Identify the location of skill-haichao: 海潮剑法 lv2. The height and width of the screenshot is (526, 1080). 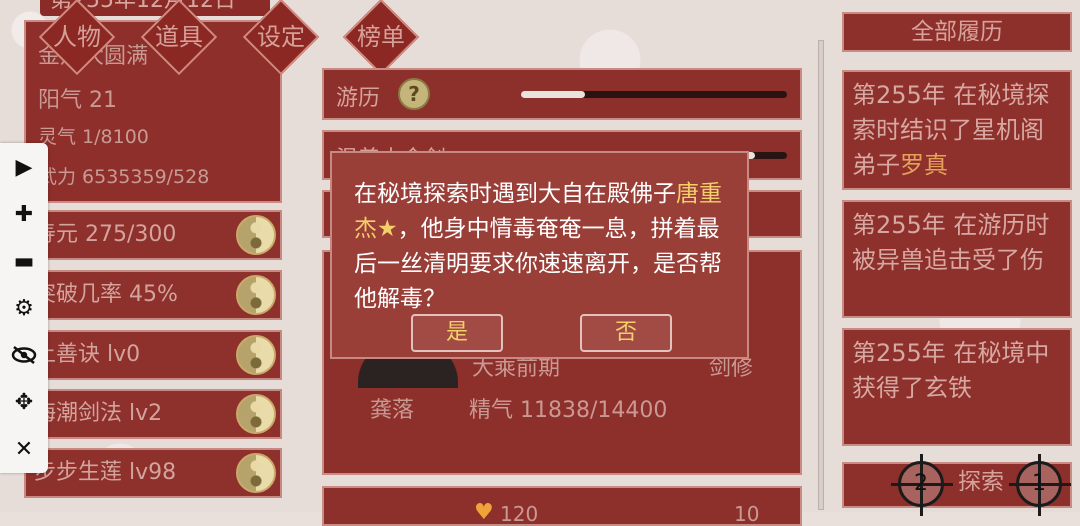
(153, 414).